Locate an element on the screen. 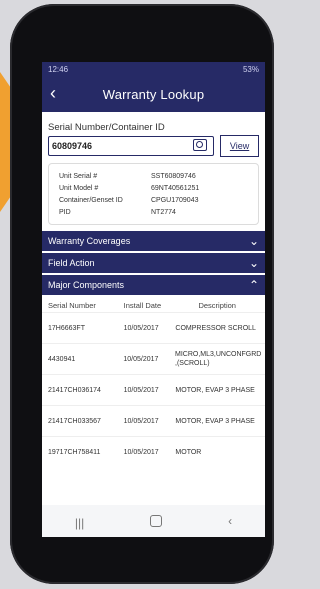 This screenshot has height=589, width=320. section-title: Warranty Coverages is located at coordinates (89, 241).